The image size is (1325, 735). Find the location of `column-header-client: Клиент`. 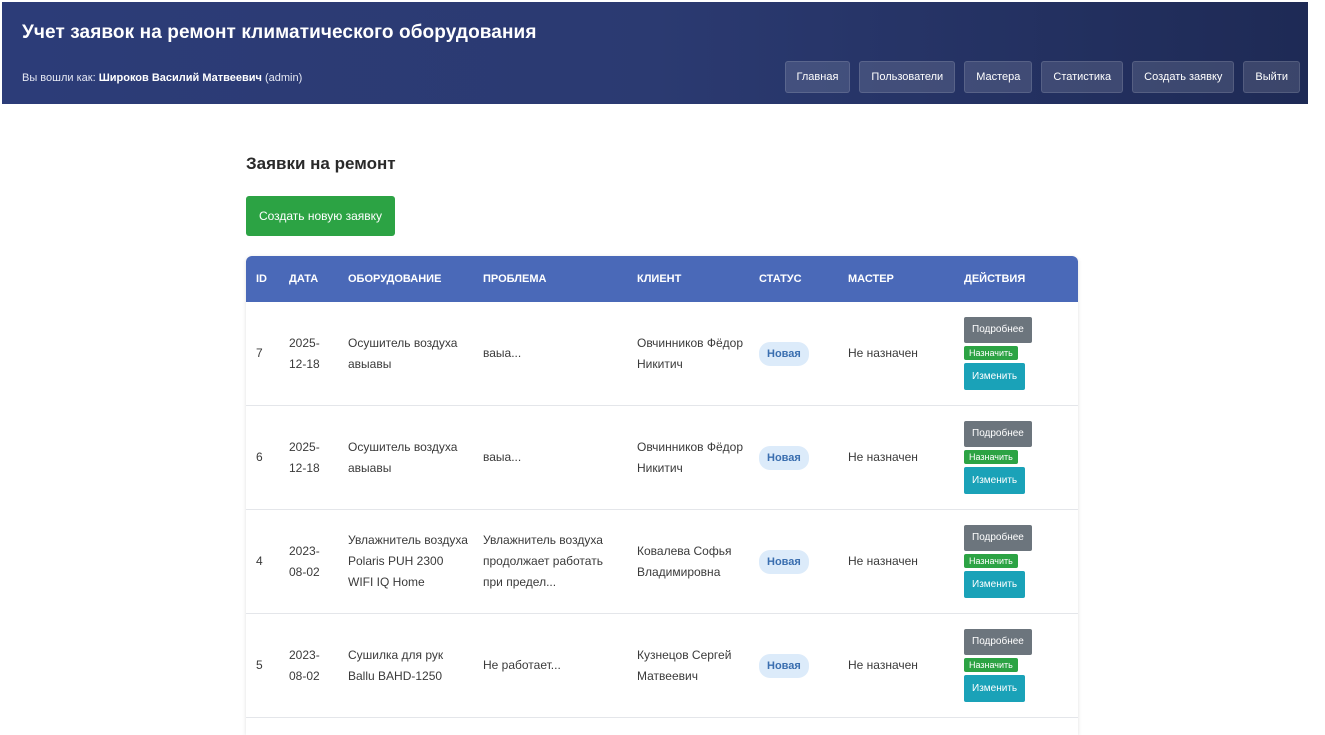

column-header-client: Клиент is located at coordinates (659, 279).